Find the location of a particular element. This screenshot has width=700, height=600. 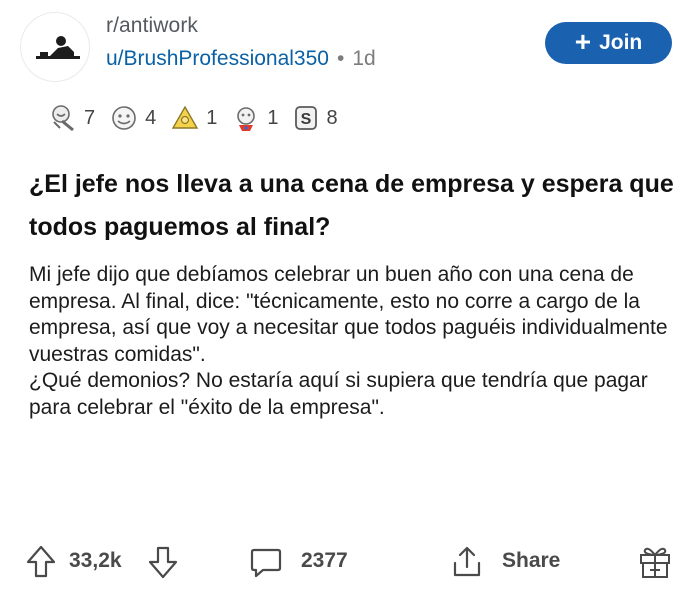

post-actions-bar: 33,2k 2377 Share is located at coordinates (350, 564).